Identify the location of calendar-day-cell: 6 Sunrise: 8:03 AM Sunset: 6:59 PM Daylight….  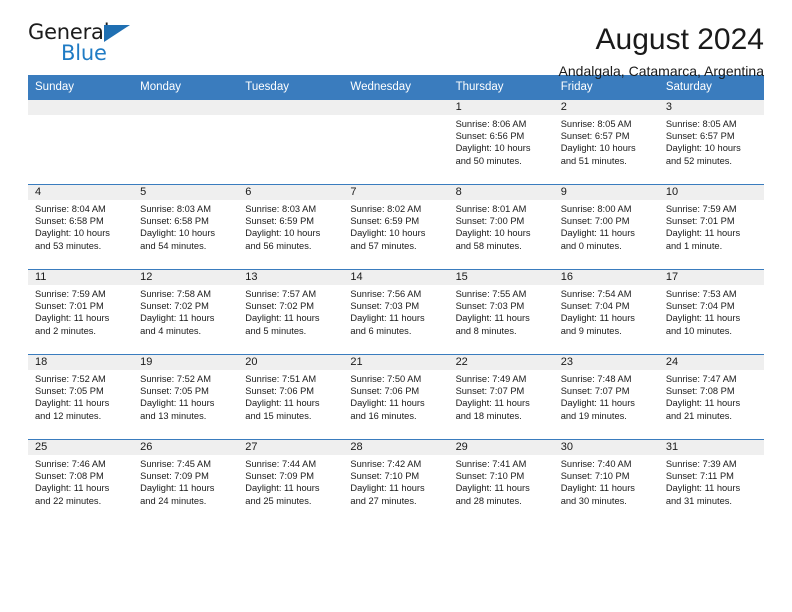
(291, 227).